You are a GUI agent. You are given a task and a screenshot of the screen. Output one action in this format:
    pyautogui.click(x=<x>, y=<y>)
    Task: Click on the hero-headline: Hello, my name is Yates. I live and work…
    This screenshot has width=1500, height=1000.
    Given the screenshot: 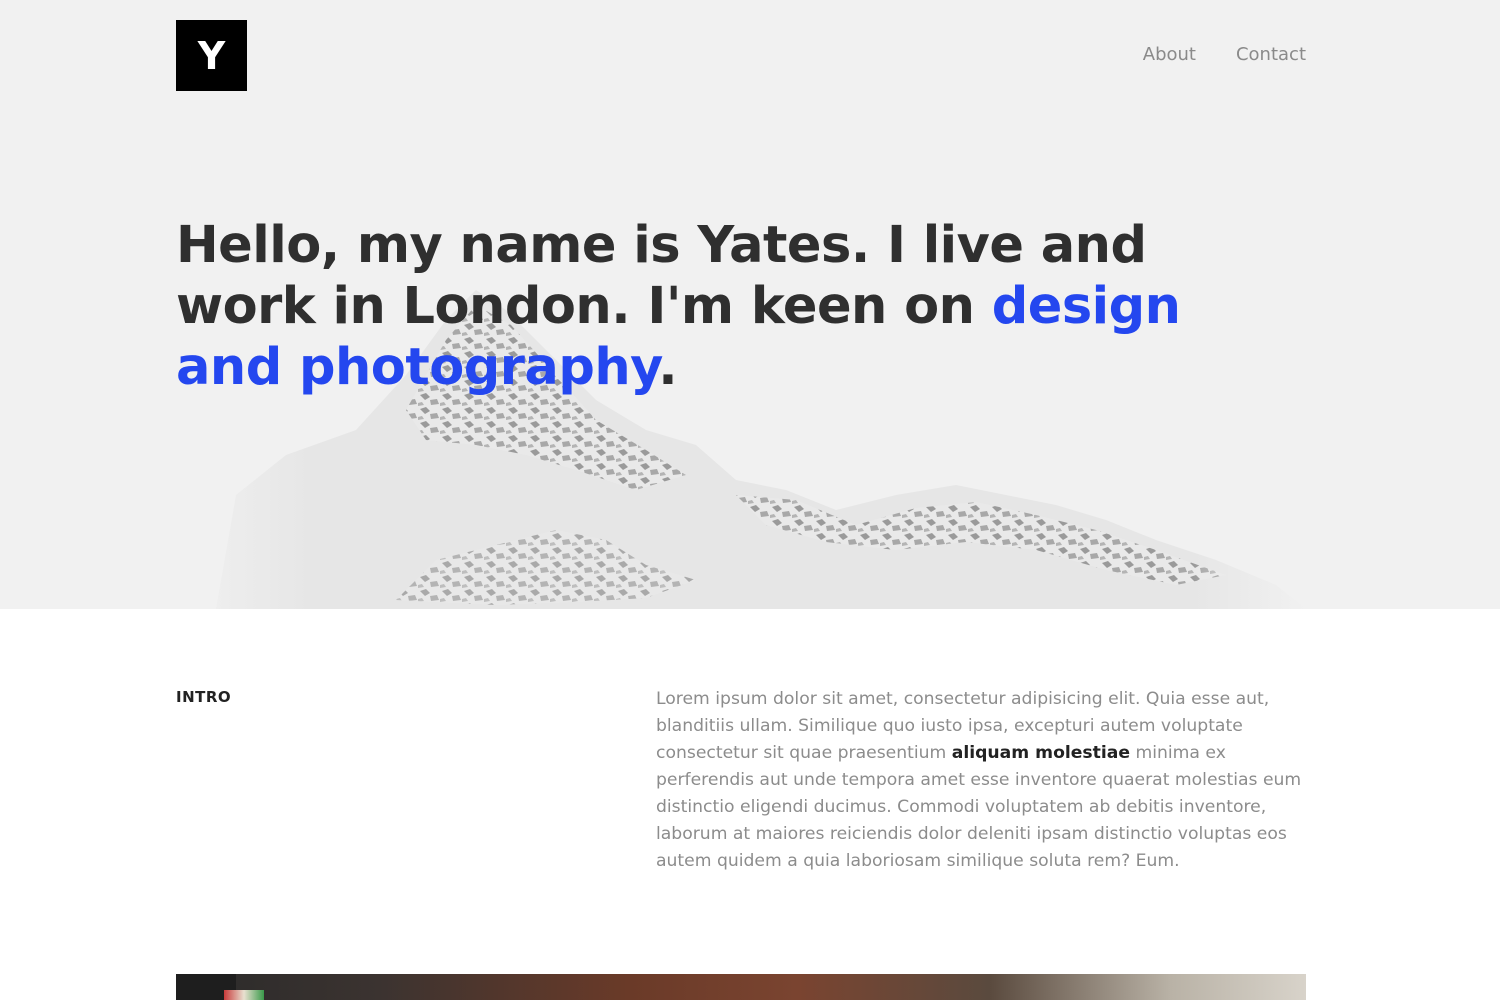 What is the action you would take?
    pyautogui.click(x=731, y=306)
    